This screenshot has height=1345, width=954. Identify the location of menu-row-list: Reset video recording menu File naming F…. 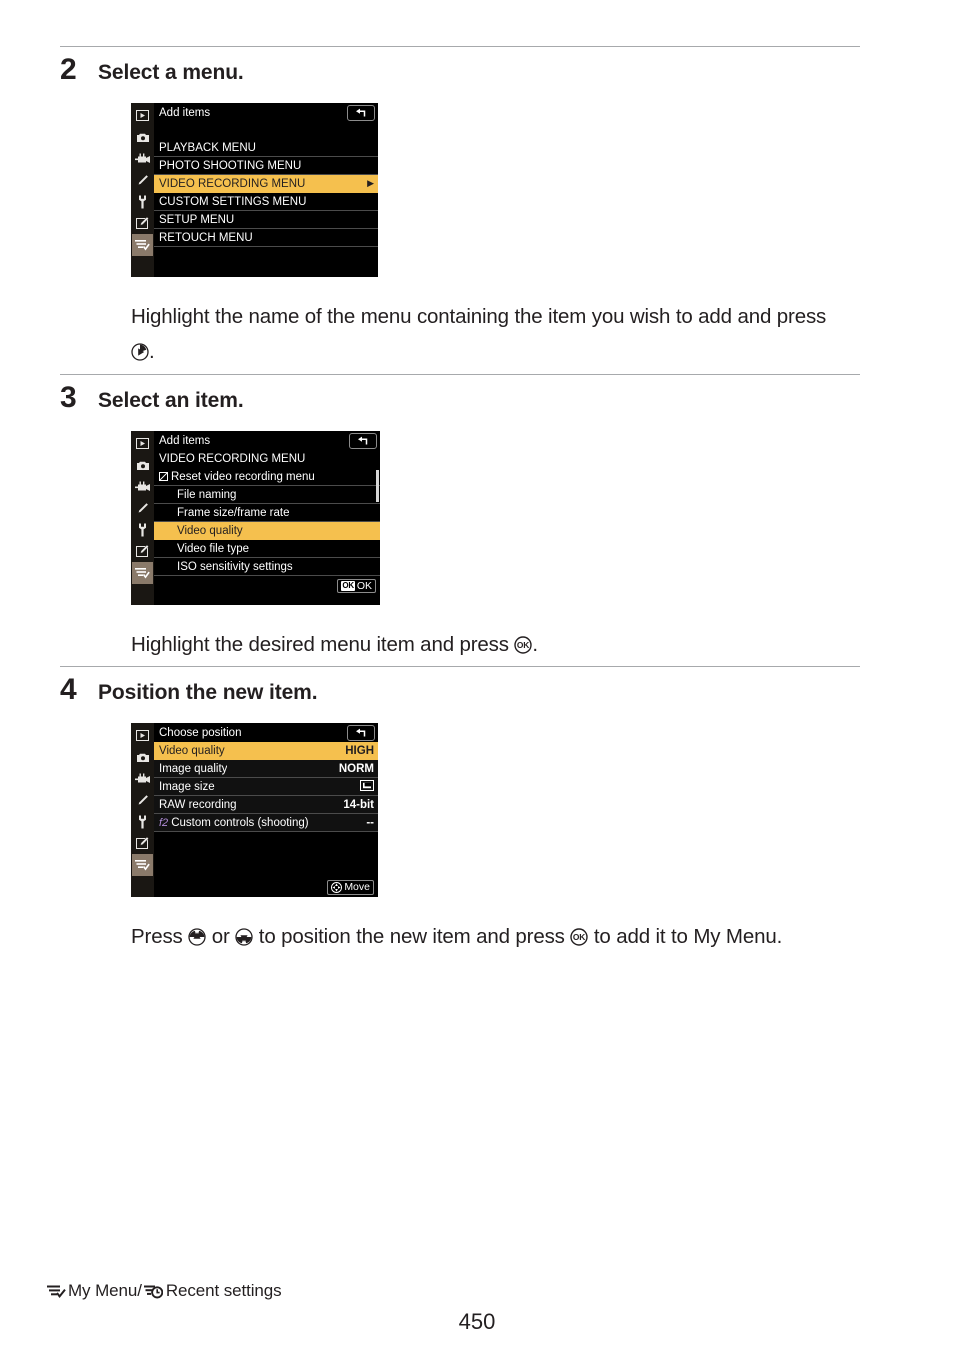
(267, 522).